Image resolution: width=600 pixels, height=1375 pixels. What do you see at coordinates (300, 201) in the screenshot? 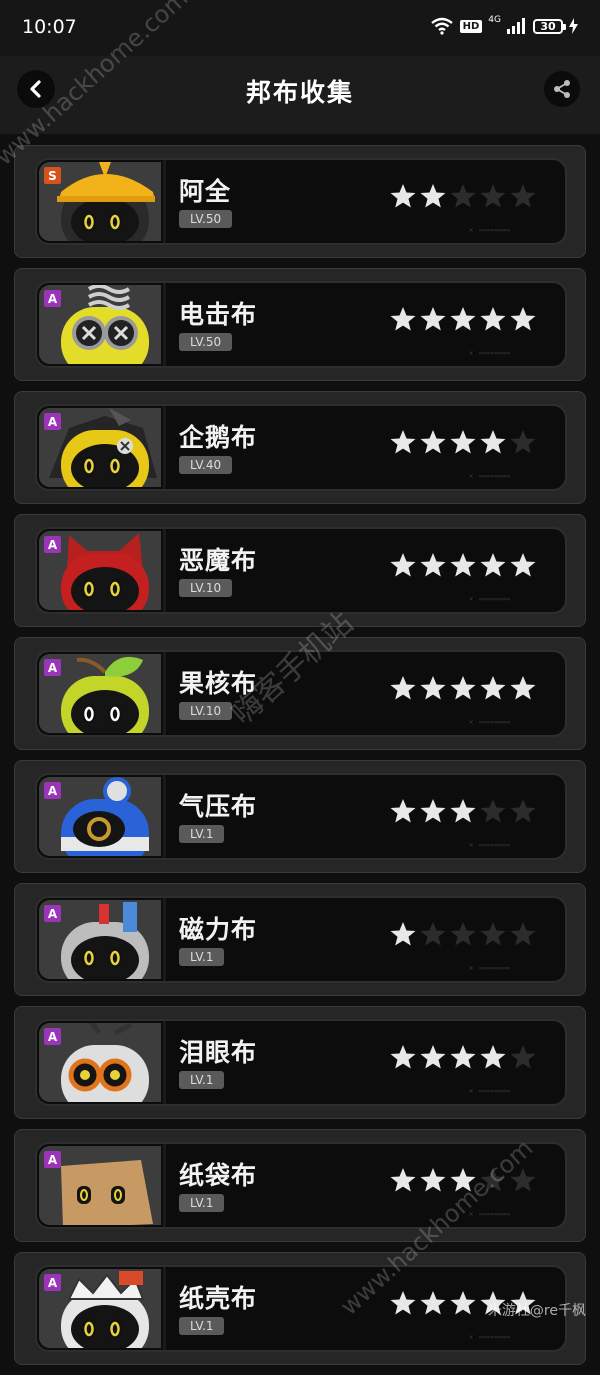
I see `bangboo-card: S 阿全 LV.50 ✕ ▭▭▭▭▭▭` at bounding box center [300, 201].